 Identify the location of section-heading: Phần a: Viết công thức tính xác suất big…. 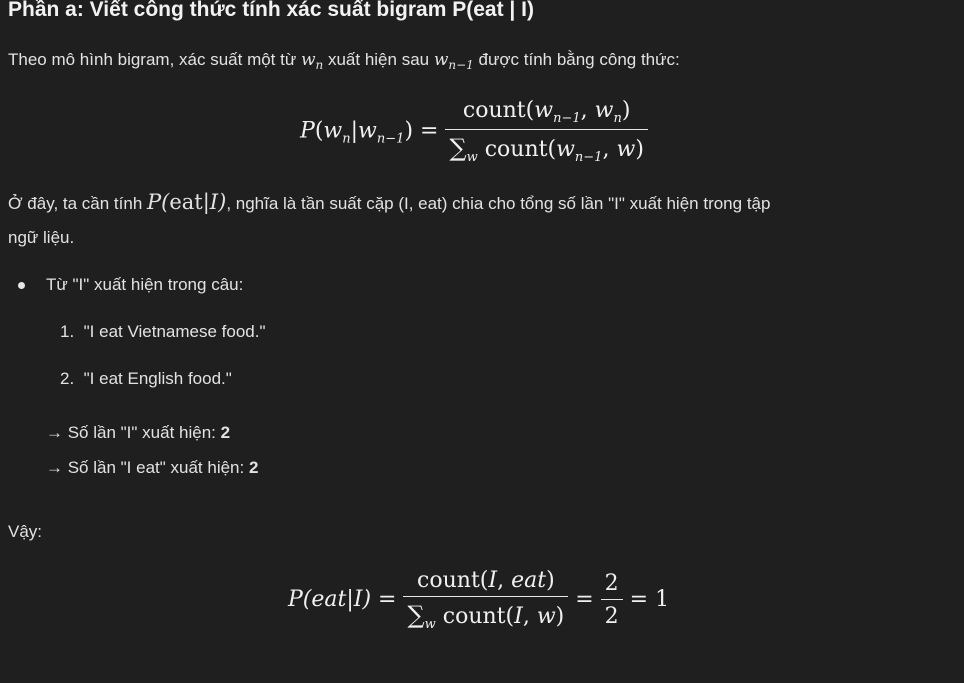
(271, 10).